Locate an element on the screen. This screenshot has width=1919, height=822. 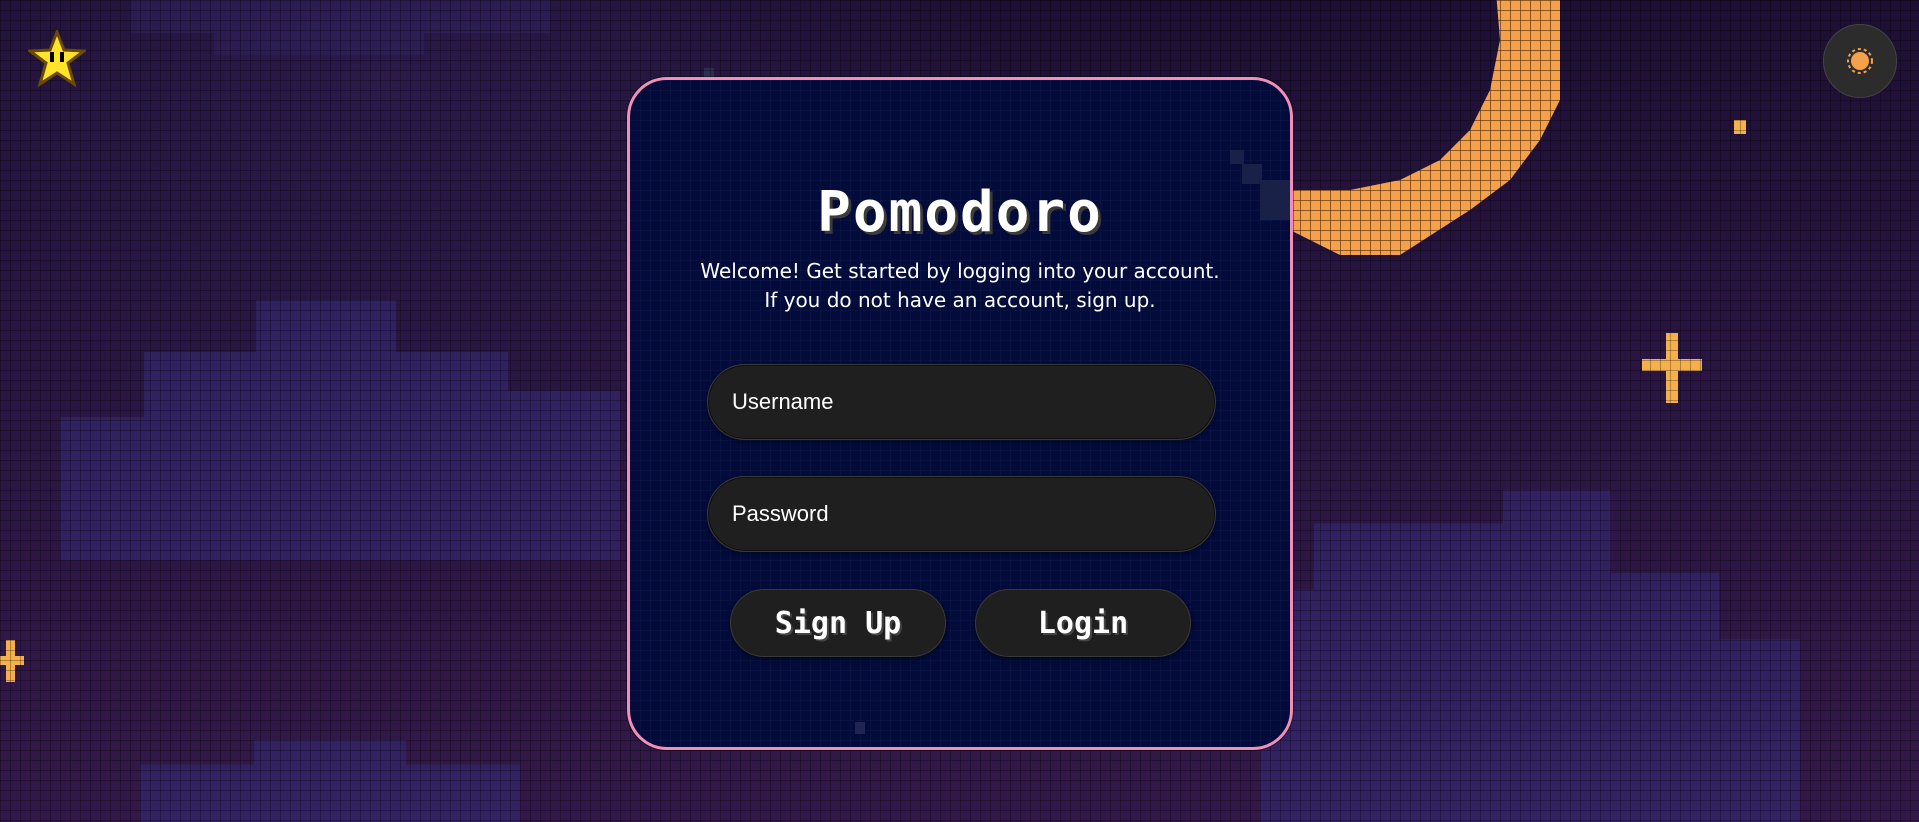
username-input is located at coordinates (961, 402).